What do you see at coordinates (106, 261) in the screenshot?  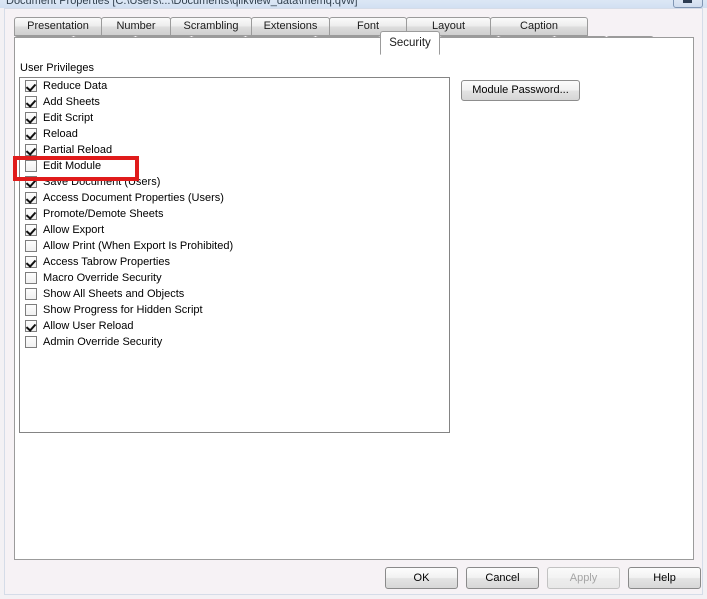 I see `privilege-label: Access Tabrow Properties` at bounding box center [106, 261].